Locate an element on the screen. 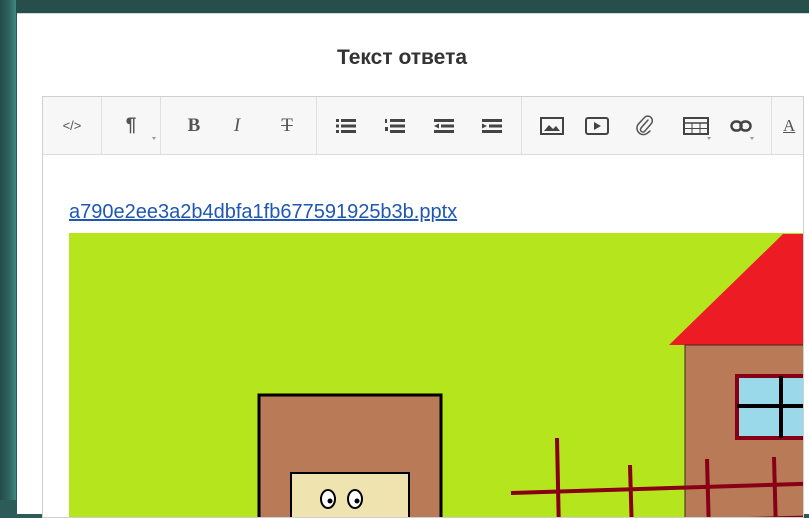 This screenshot has width=809, height=518. insert-link-button is located at coordinates (741, 125).